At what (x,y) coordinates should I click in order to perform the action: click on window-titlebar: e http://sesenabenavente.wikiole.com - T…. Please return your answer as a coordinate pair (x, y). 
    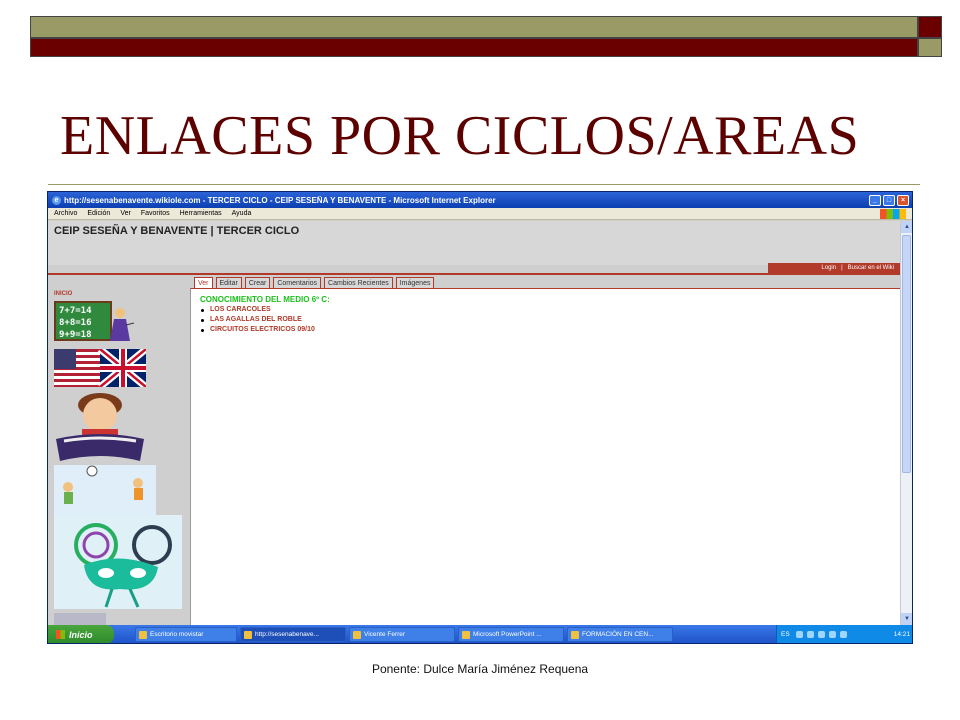
    Looking at the image, I should click on (480, 200).